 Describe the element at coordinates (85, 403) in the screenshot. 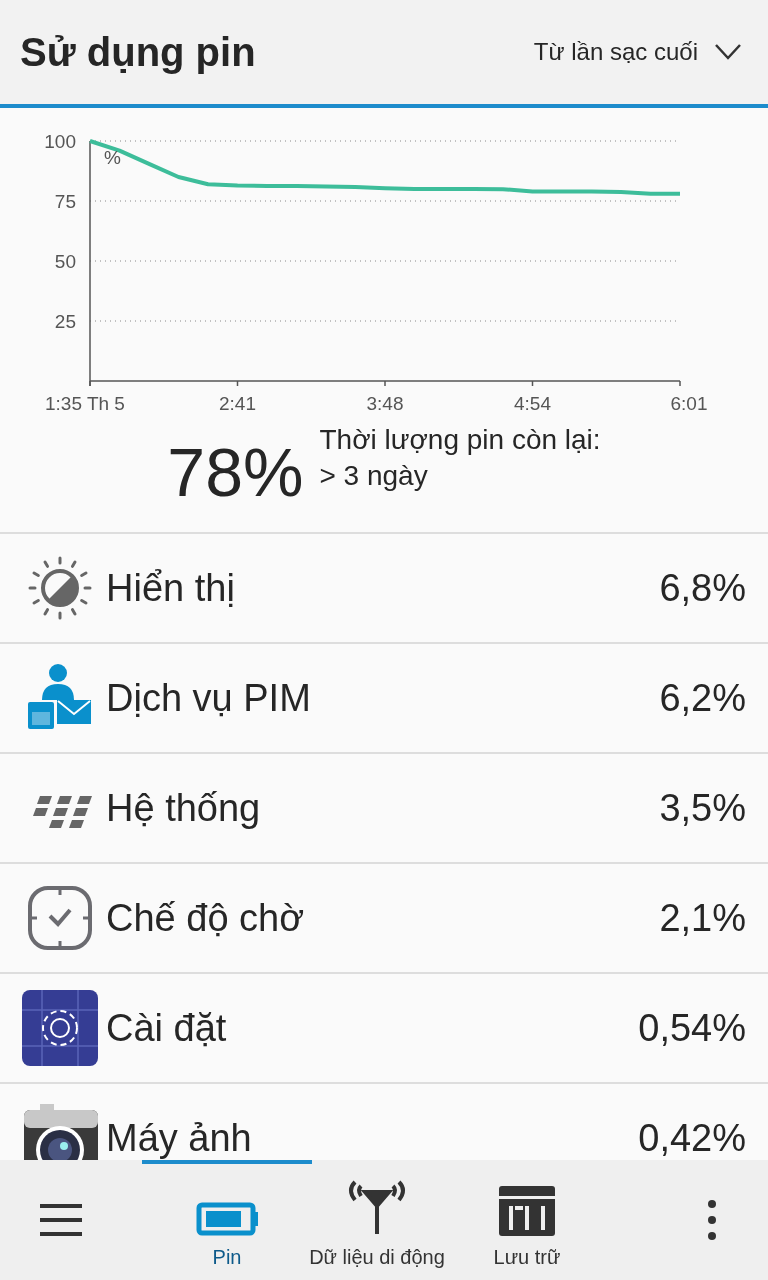

I see `x-tick-label: 1:35 Th 5` at that location.